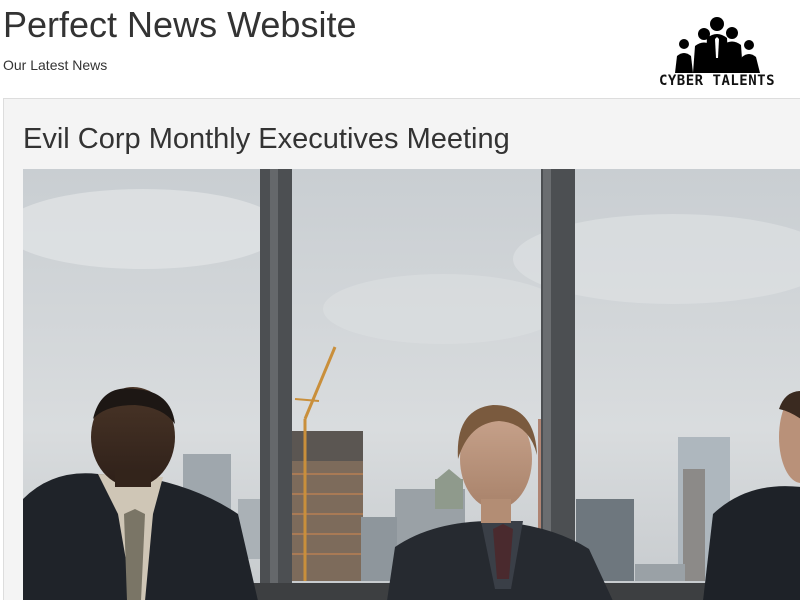 The image size is (800, 600). Describe the element at coordinates (717, 81) in the screenshot. I see `logo-text: CYBER TALENTS` at that location.